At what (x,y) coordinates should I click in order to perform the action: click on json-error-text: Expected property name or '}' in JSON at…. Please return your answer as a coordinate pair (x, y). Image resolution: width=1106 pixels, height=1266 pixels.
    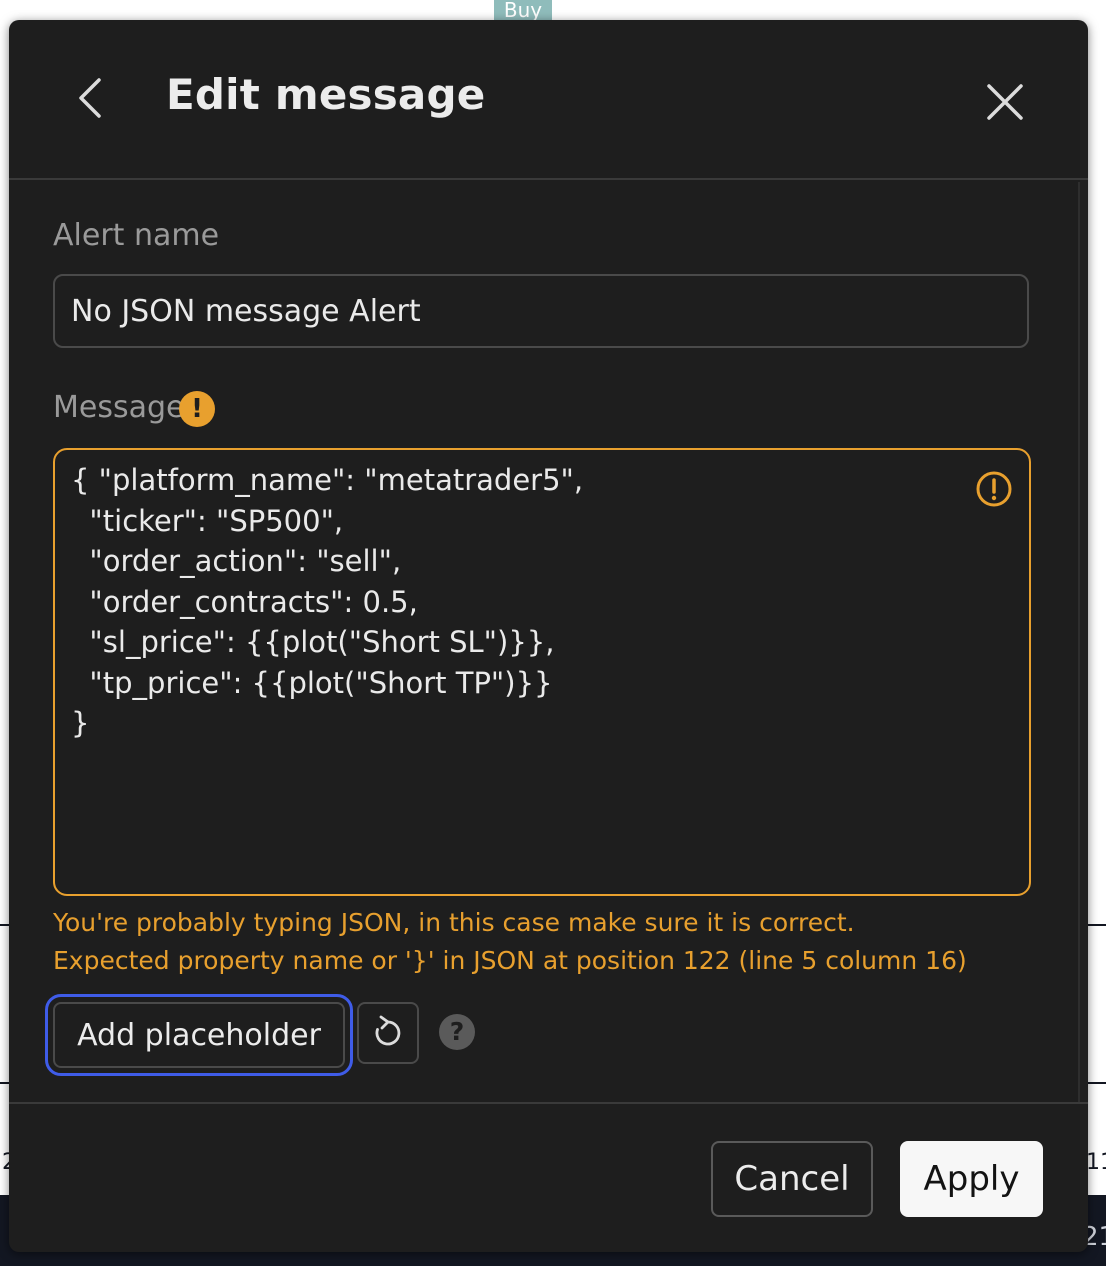
    Looking at the image, I should click on (510, 960).